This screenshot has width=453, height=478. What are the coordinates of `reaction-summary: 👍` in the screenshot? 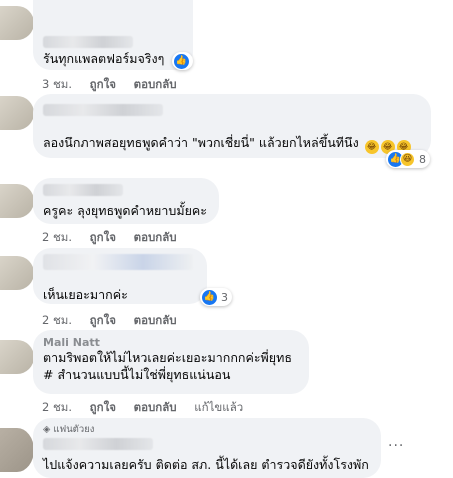 It's located at (182, 61).